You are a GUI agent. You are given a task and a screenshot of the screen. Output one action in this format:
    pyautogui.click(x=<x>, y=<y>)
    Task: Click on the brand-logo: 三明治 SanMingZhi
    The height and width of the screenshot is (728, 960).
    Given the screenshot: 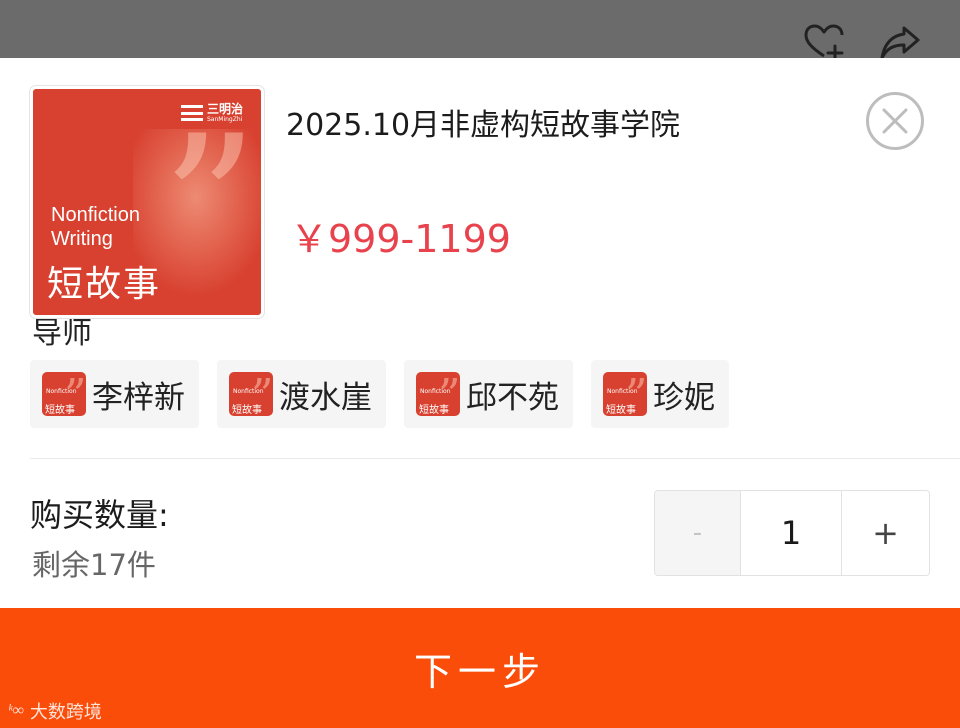 What is the action you would take?
    pyautogui.click(x=212, y=113)
    